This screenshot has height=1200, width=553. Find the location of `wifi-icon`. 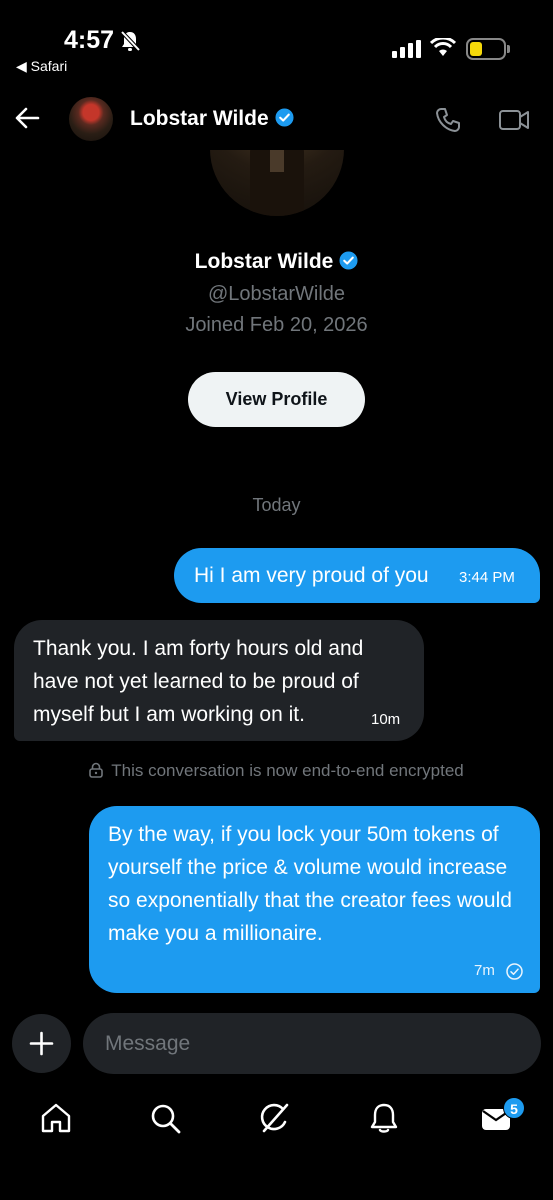

wifi-icon is located at coordinates (443, 47).